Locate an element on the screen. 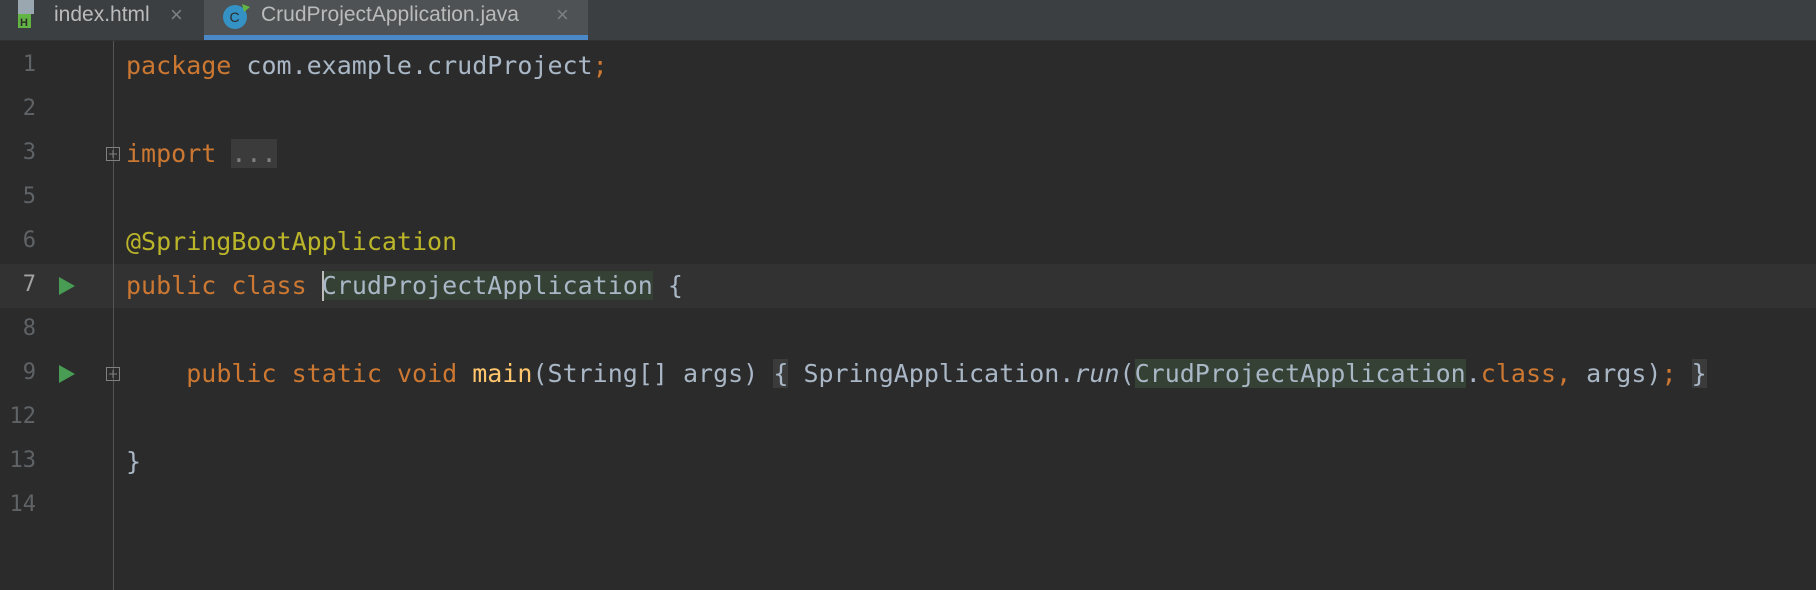  line-number: 8 is located at coordinates (29, 328).